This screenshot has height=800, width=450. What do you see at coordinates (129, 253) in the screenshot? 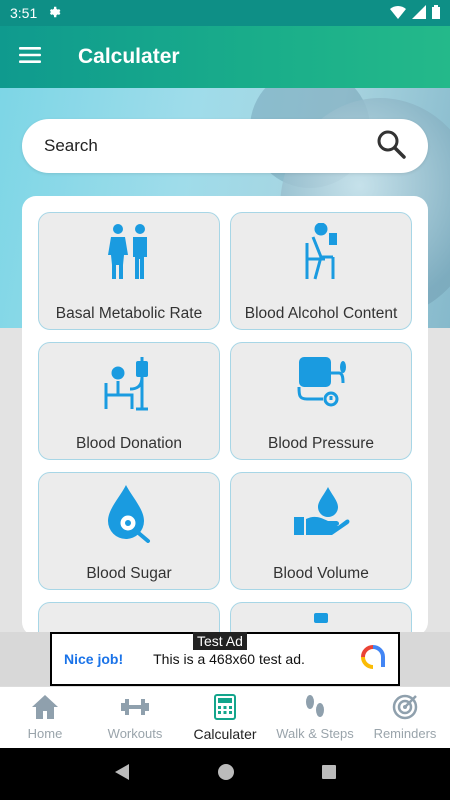
I see `people-icon` at bounding box center [129, 253].